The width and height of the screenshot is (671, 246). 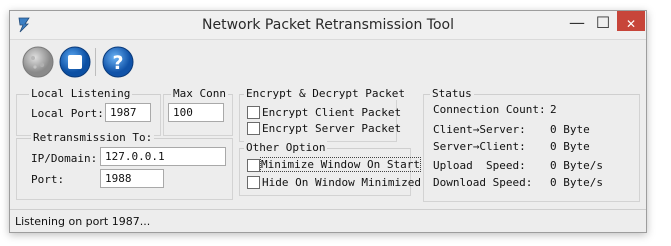 I want to click on maximize-icon: ☐, so click(x=603, y=22).